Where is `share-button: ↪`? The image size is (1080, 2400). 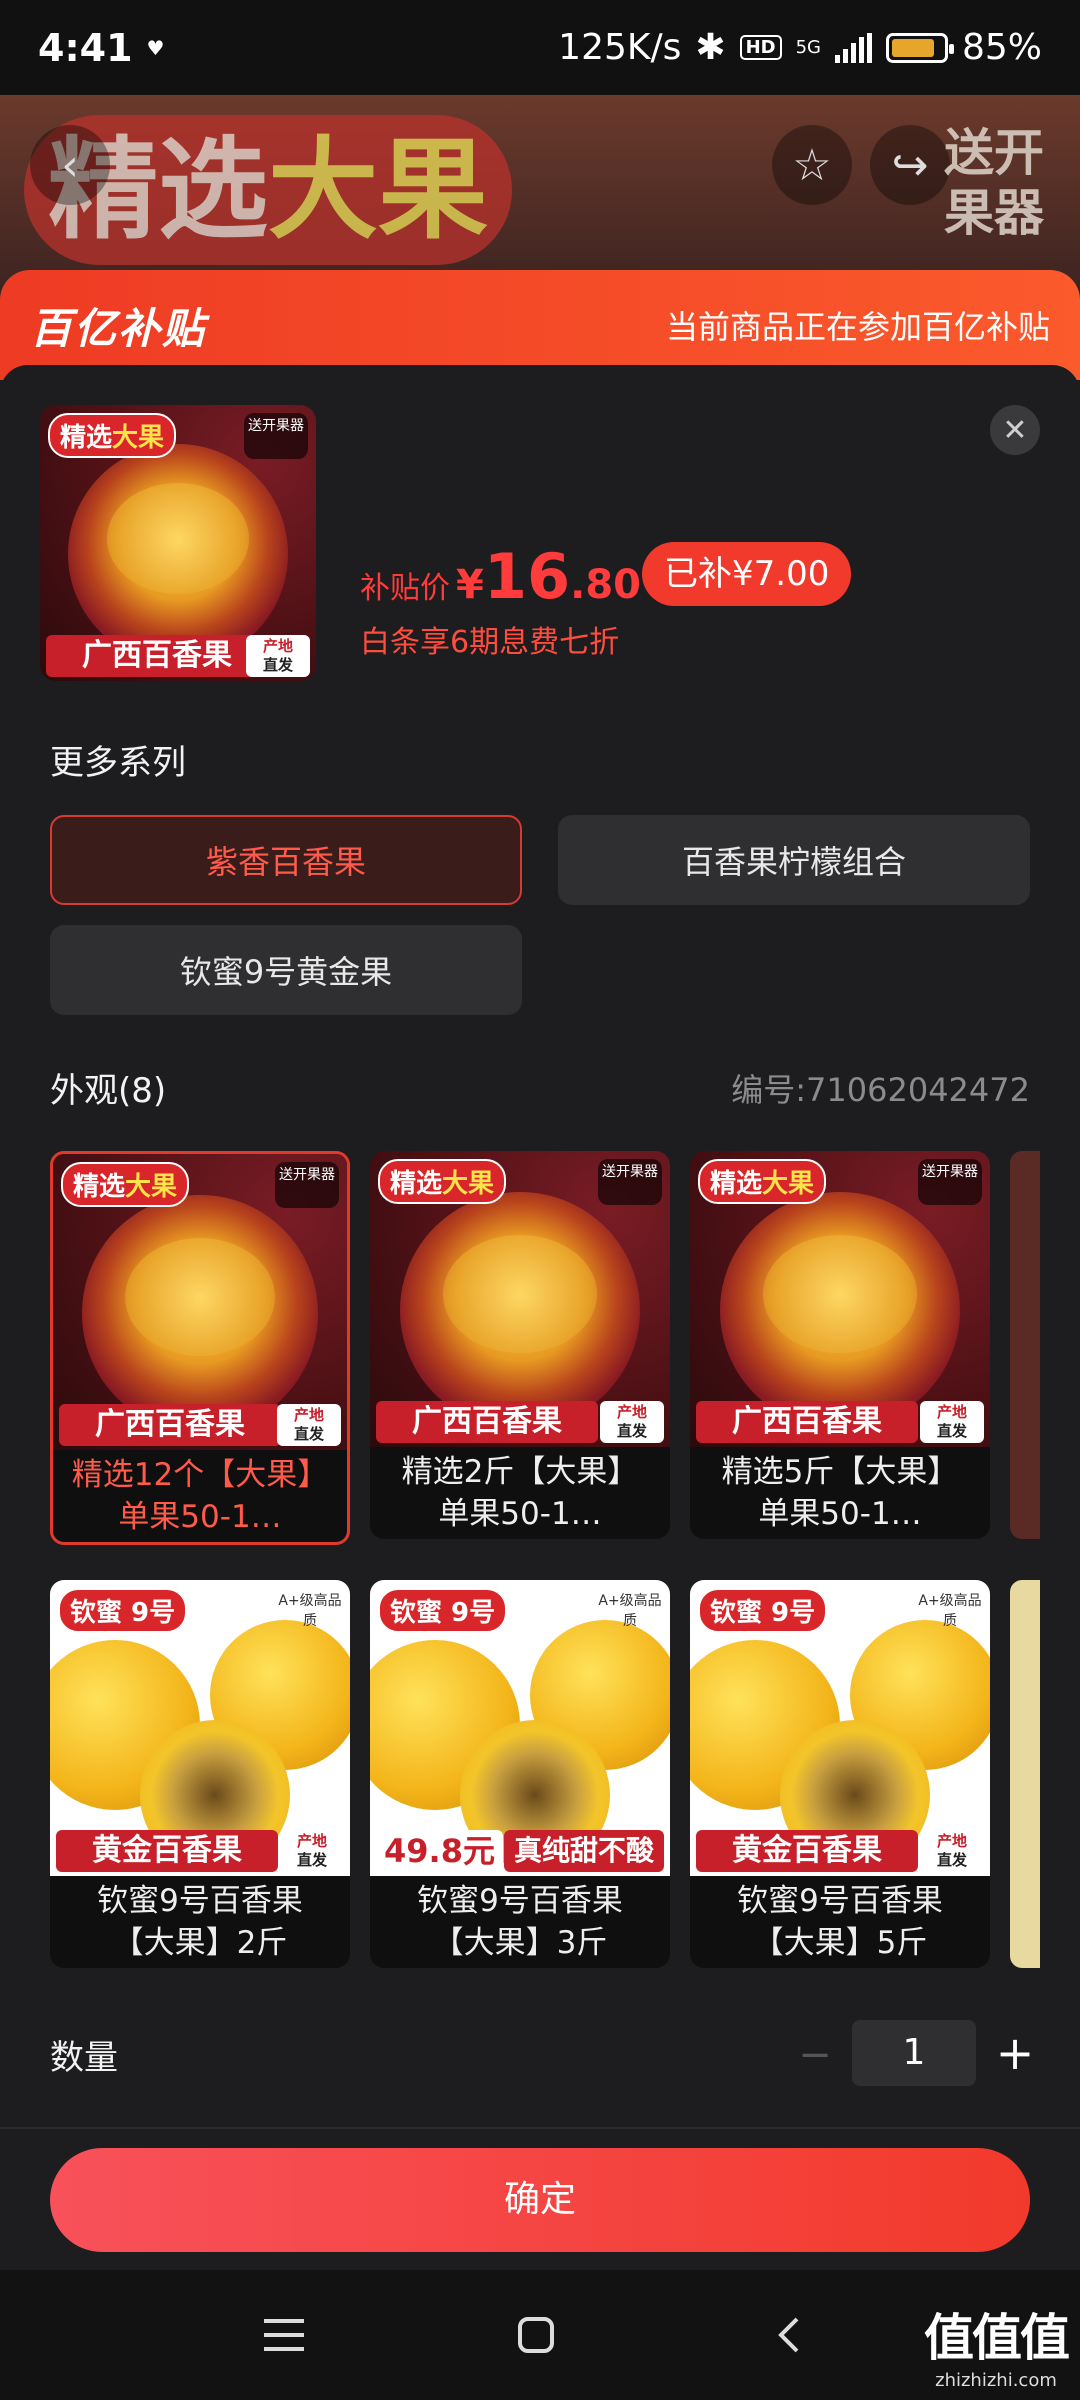 share-button: ↪ is located at coordinates (910, 165).